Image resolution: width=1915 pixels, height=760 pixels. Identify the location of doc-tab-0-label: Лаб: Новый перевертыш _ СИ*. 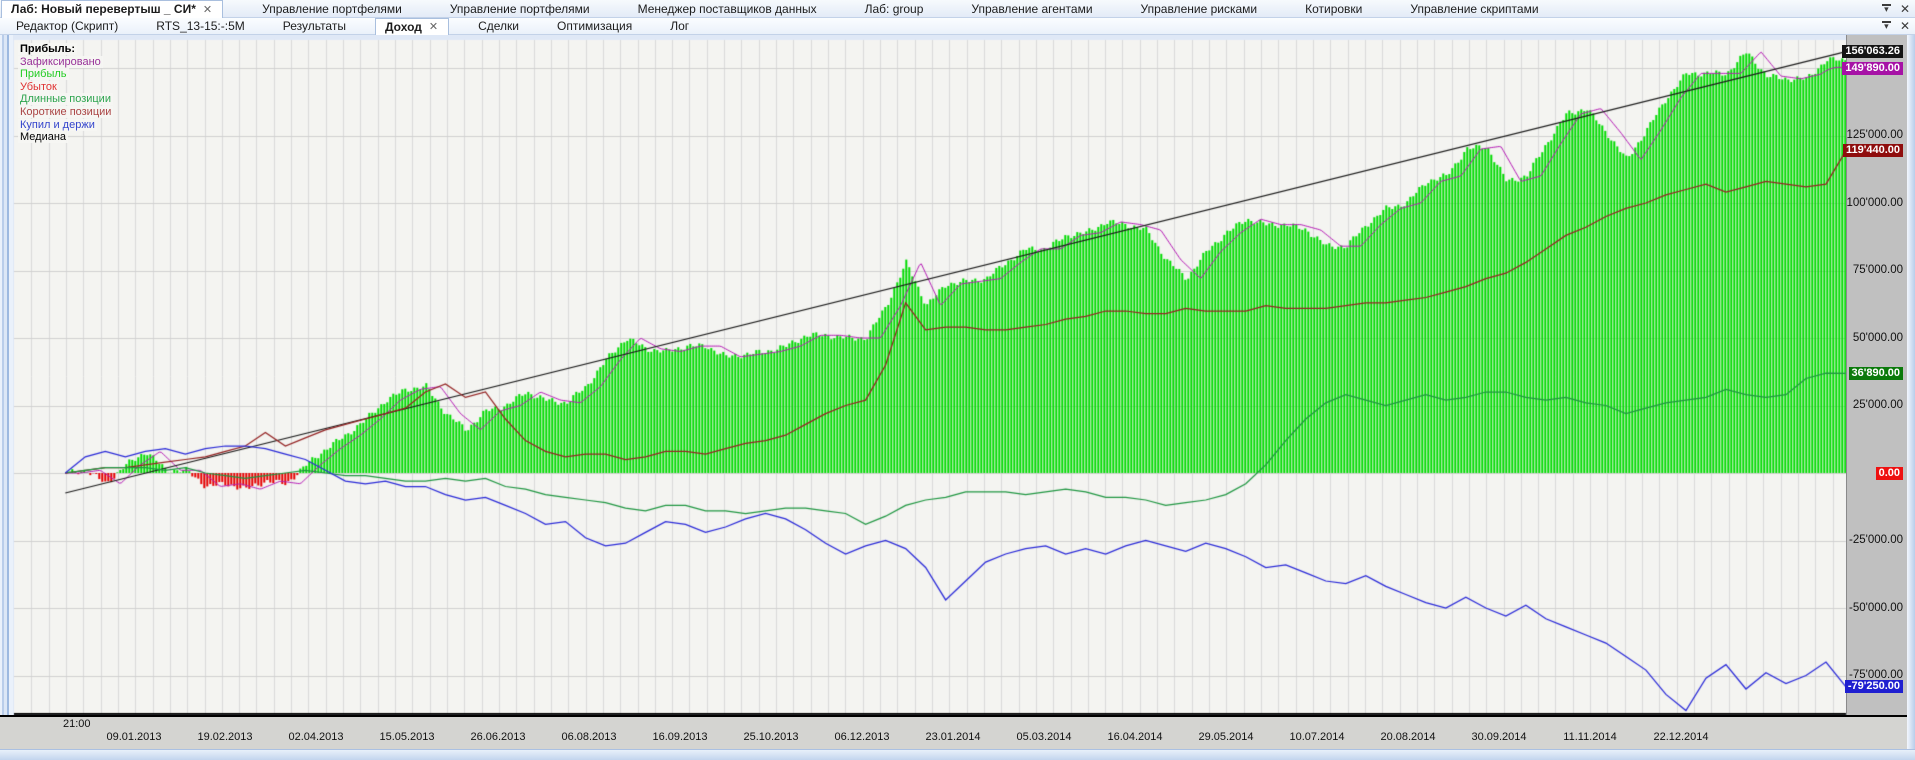
(103, 9).